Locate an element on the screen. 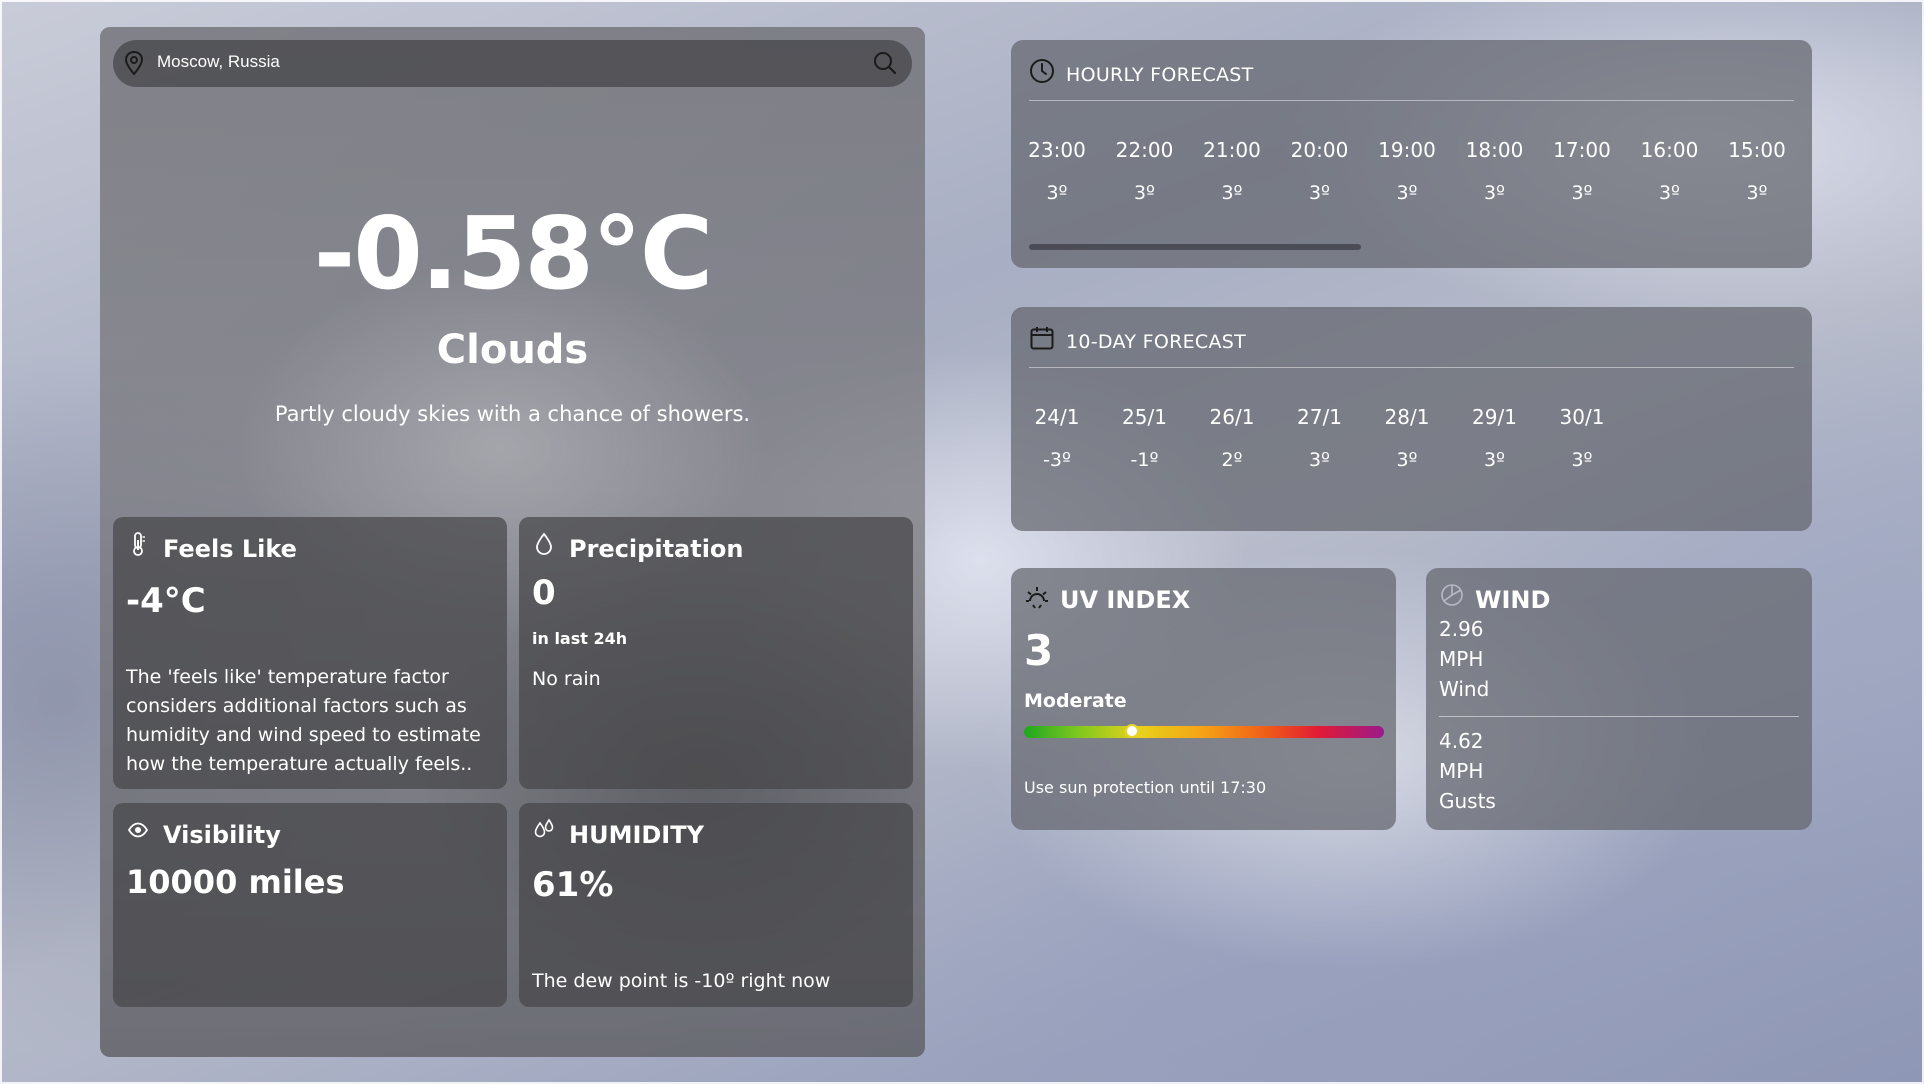 The image size is (1924, 1084). clock-icon is located at coordinates (1042, 71).